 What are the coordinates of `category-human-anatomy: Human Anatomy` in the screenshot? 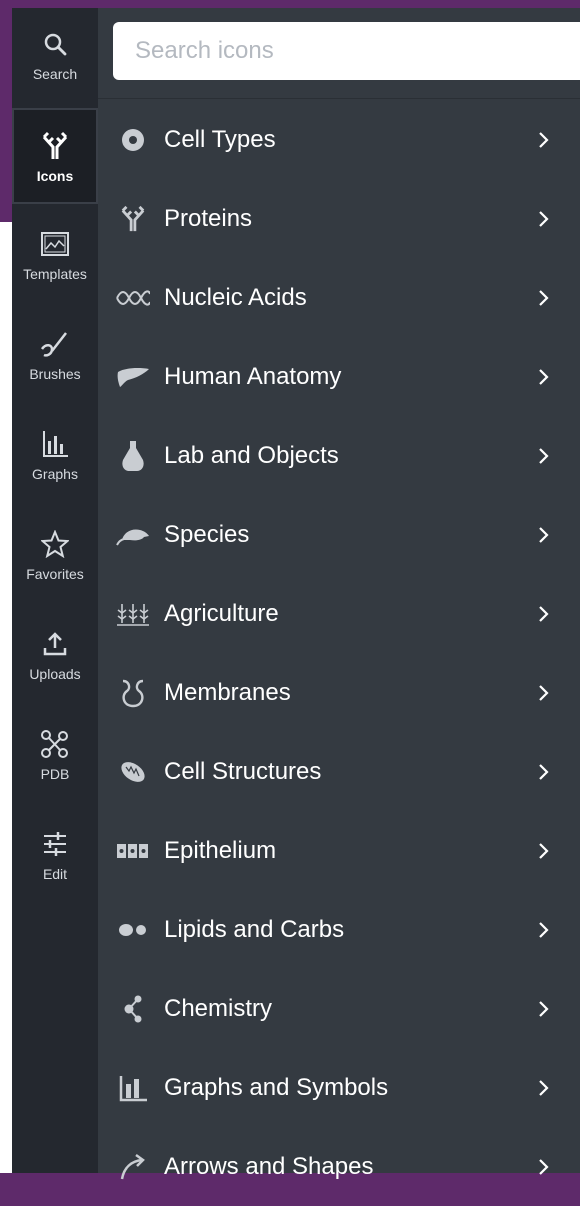 It's located at (339, 376).